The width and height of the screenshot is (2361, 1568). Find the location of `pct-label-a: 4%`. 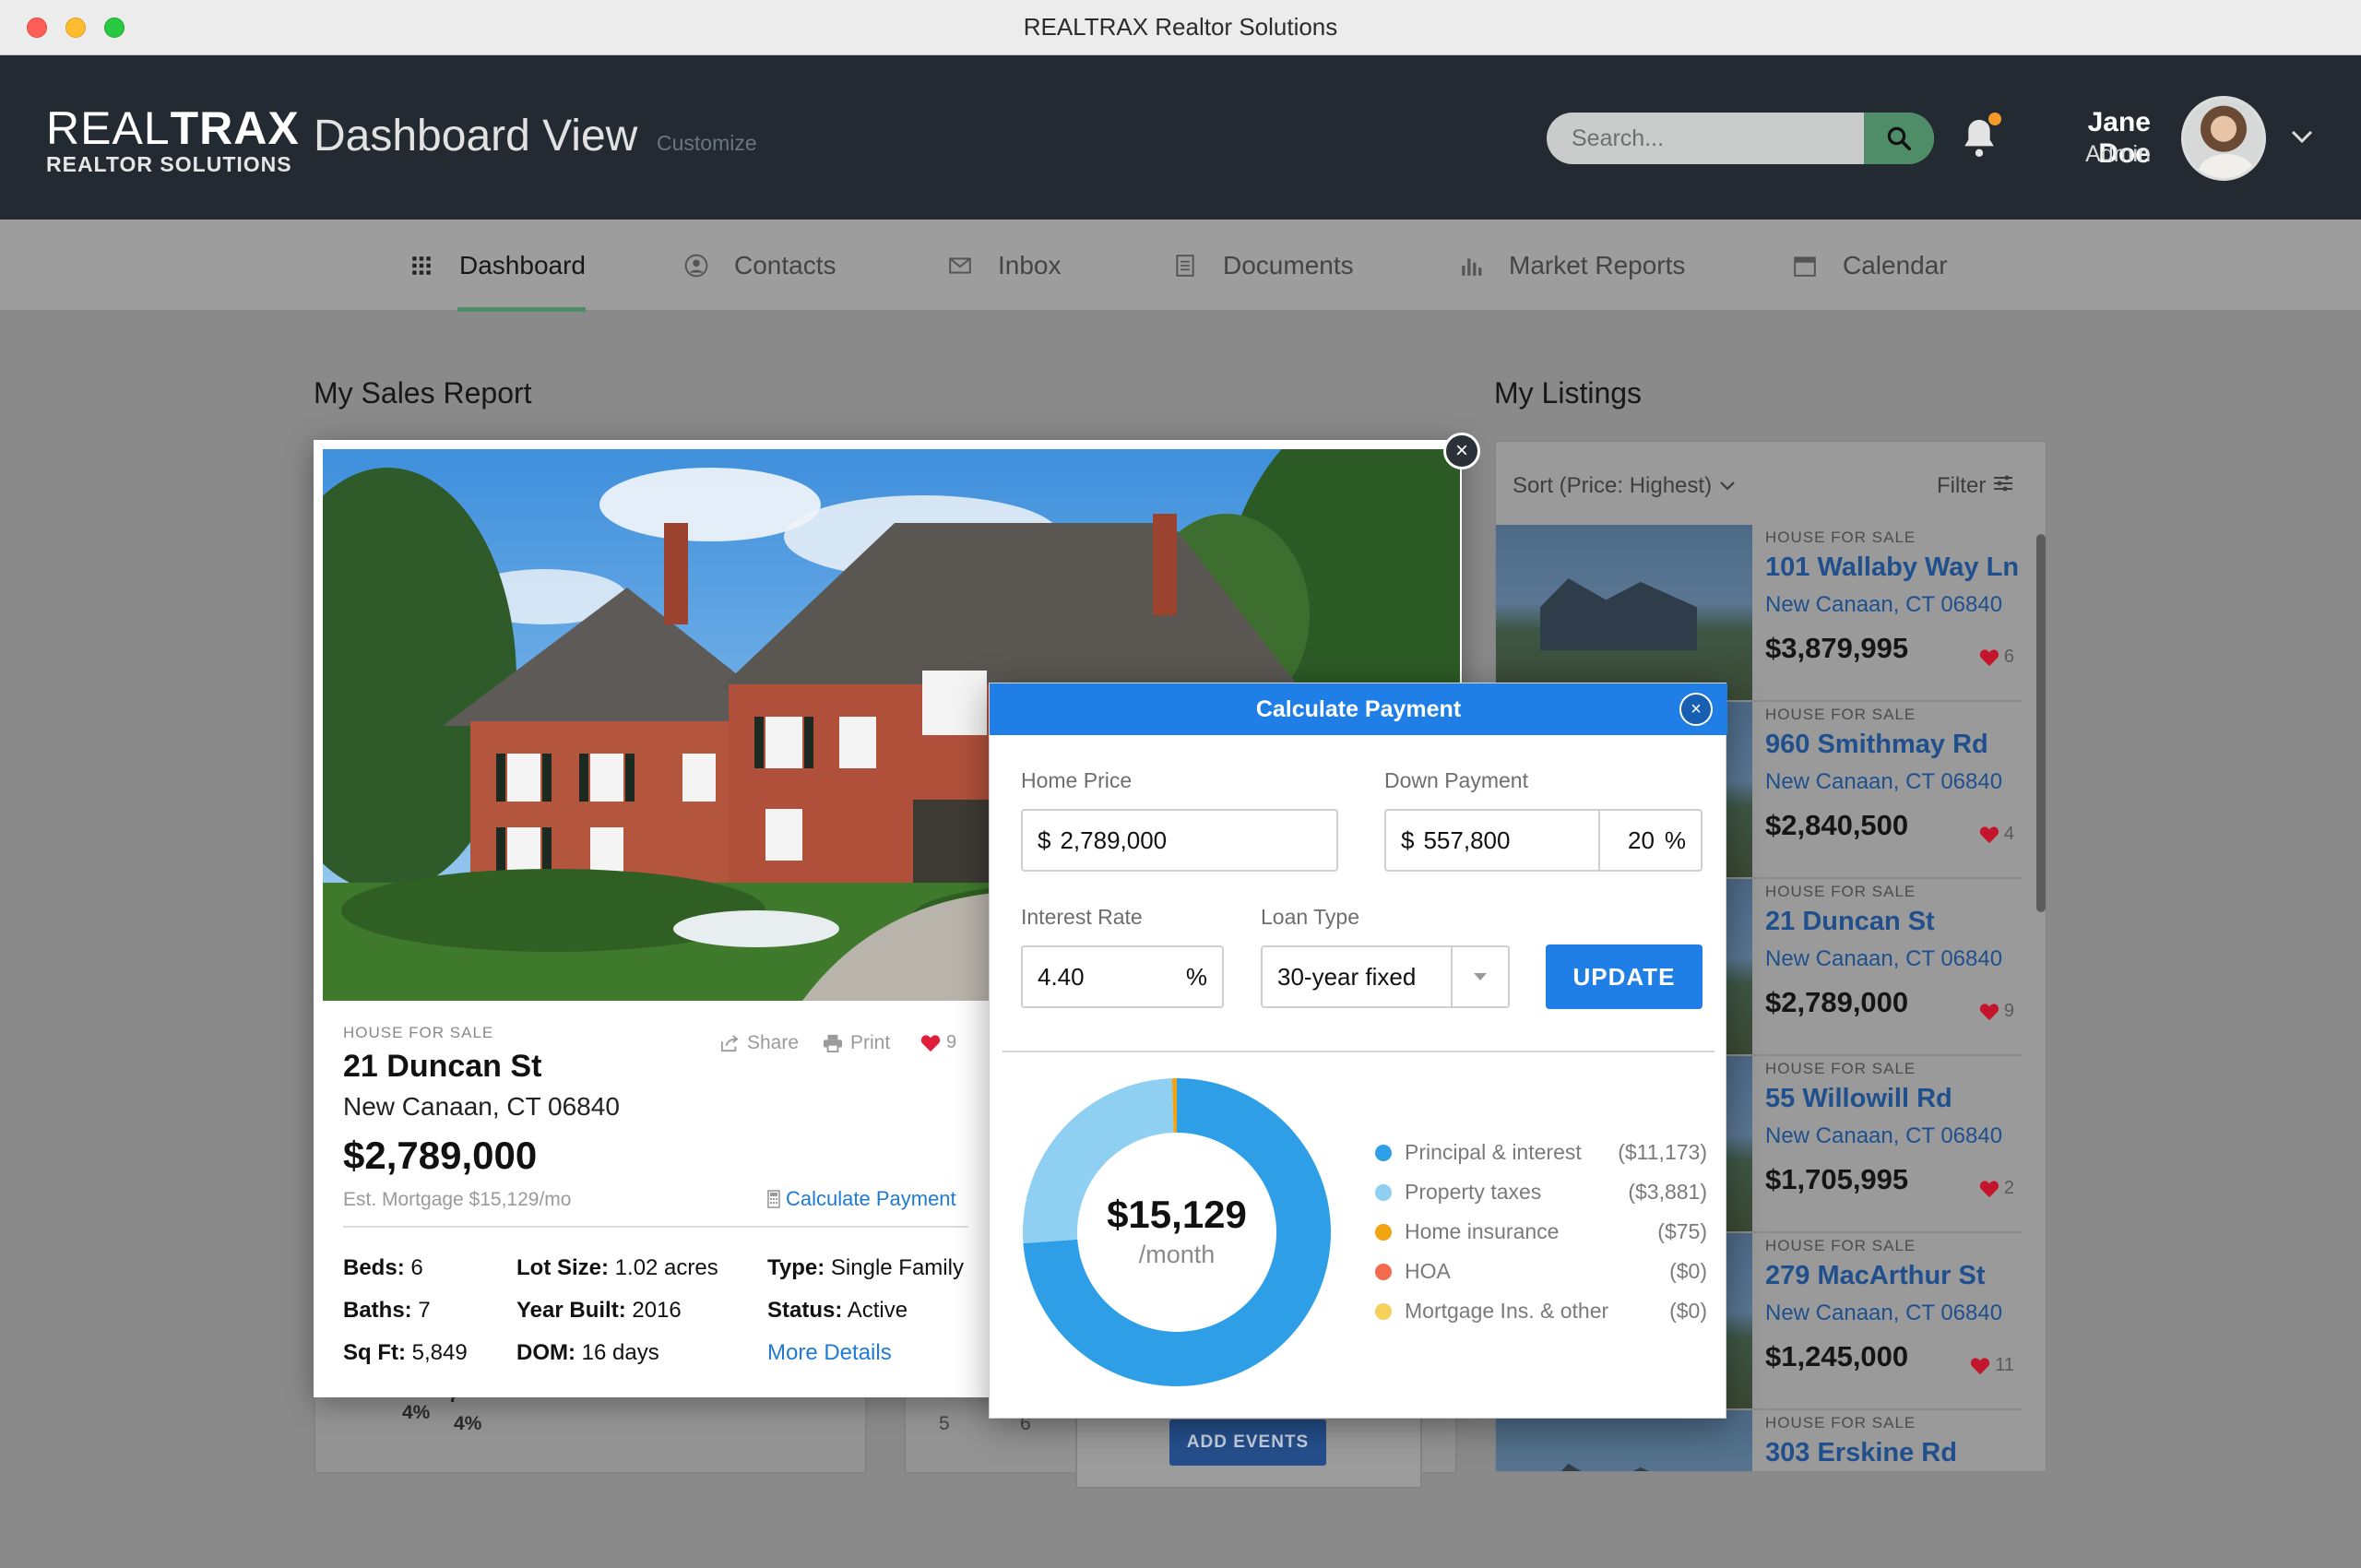

pct-label-a: 4% is located at coordinates (416, 1412).